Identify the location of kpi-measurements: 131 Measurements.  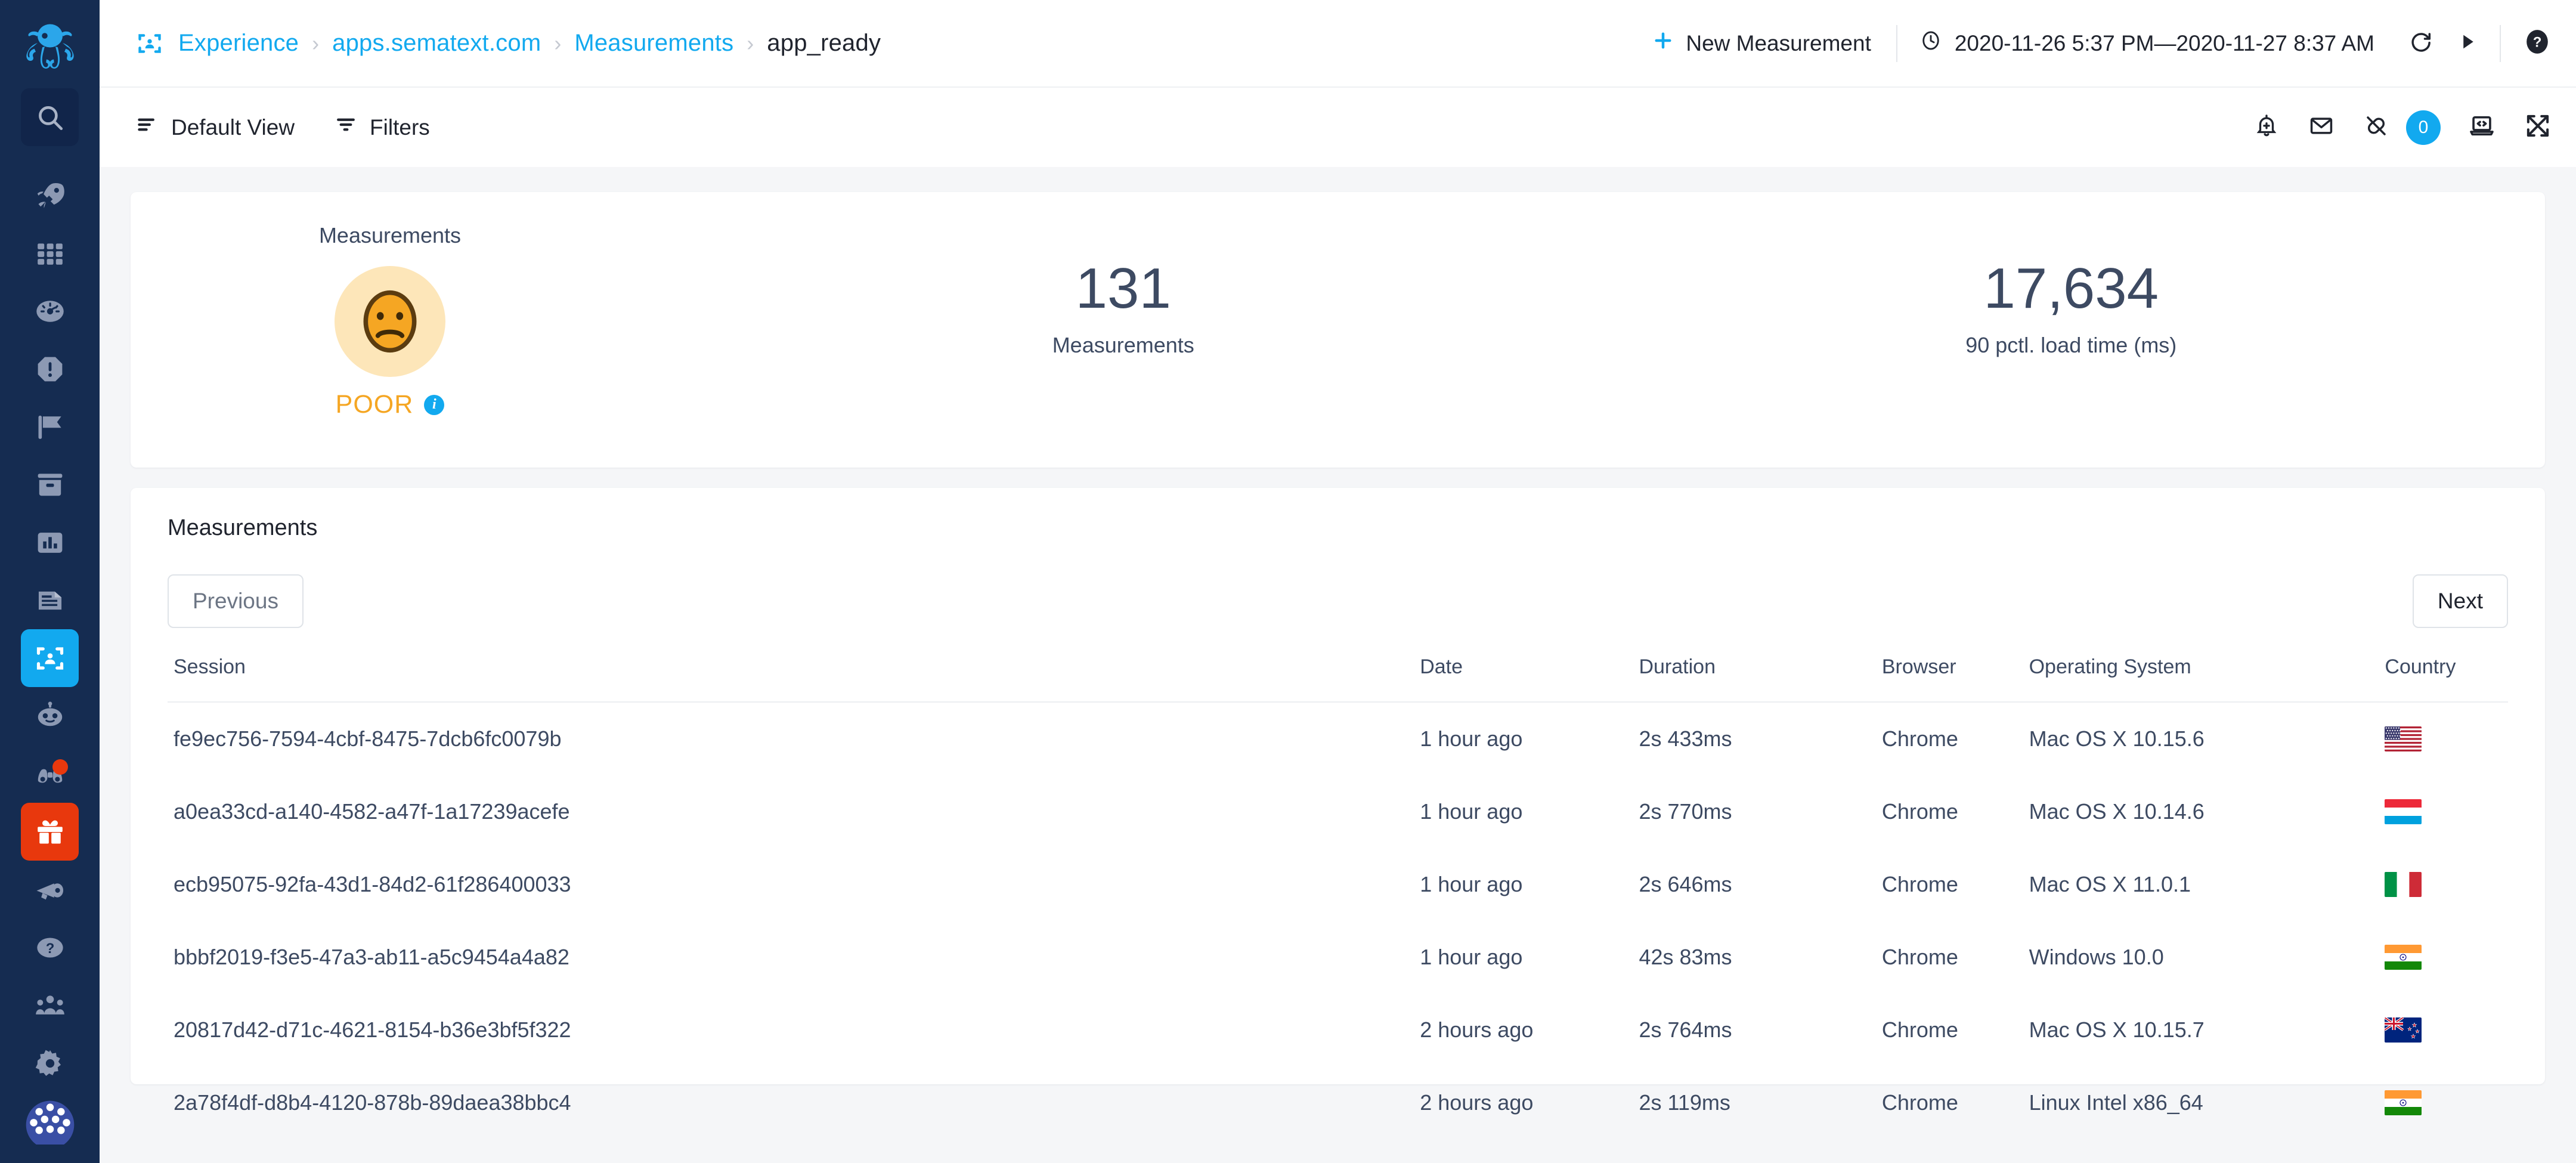
(1123, 290).